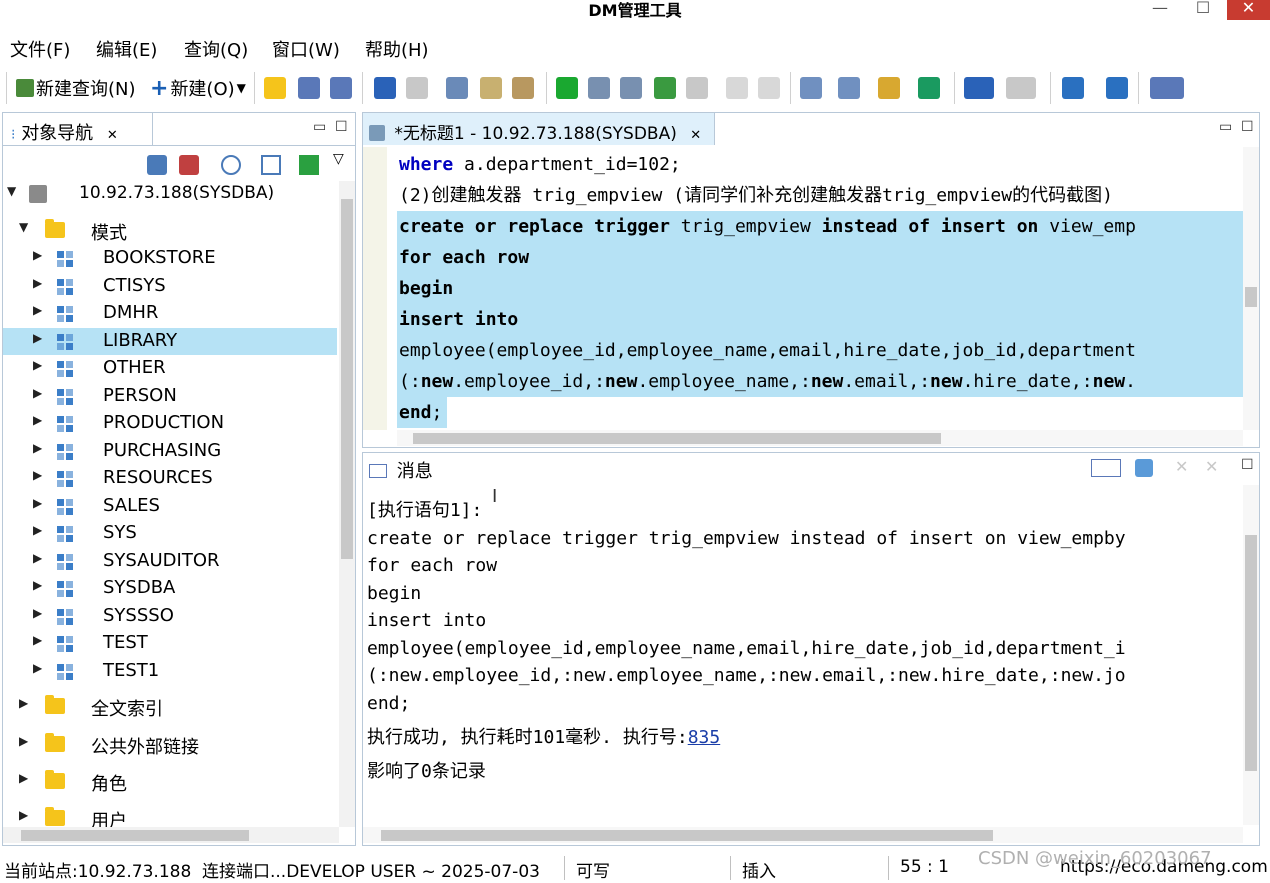  What do you see at coordinates (216, 49) in the screenshot?
I see `menu-query: 查询(Q)` at bounding box center [216, 49].